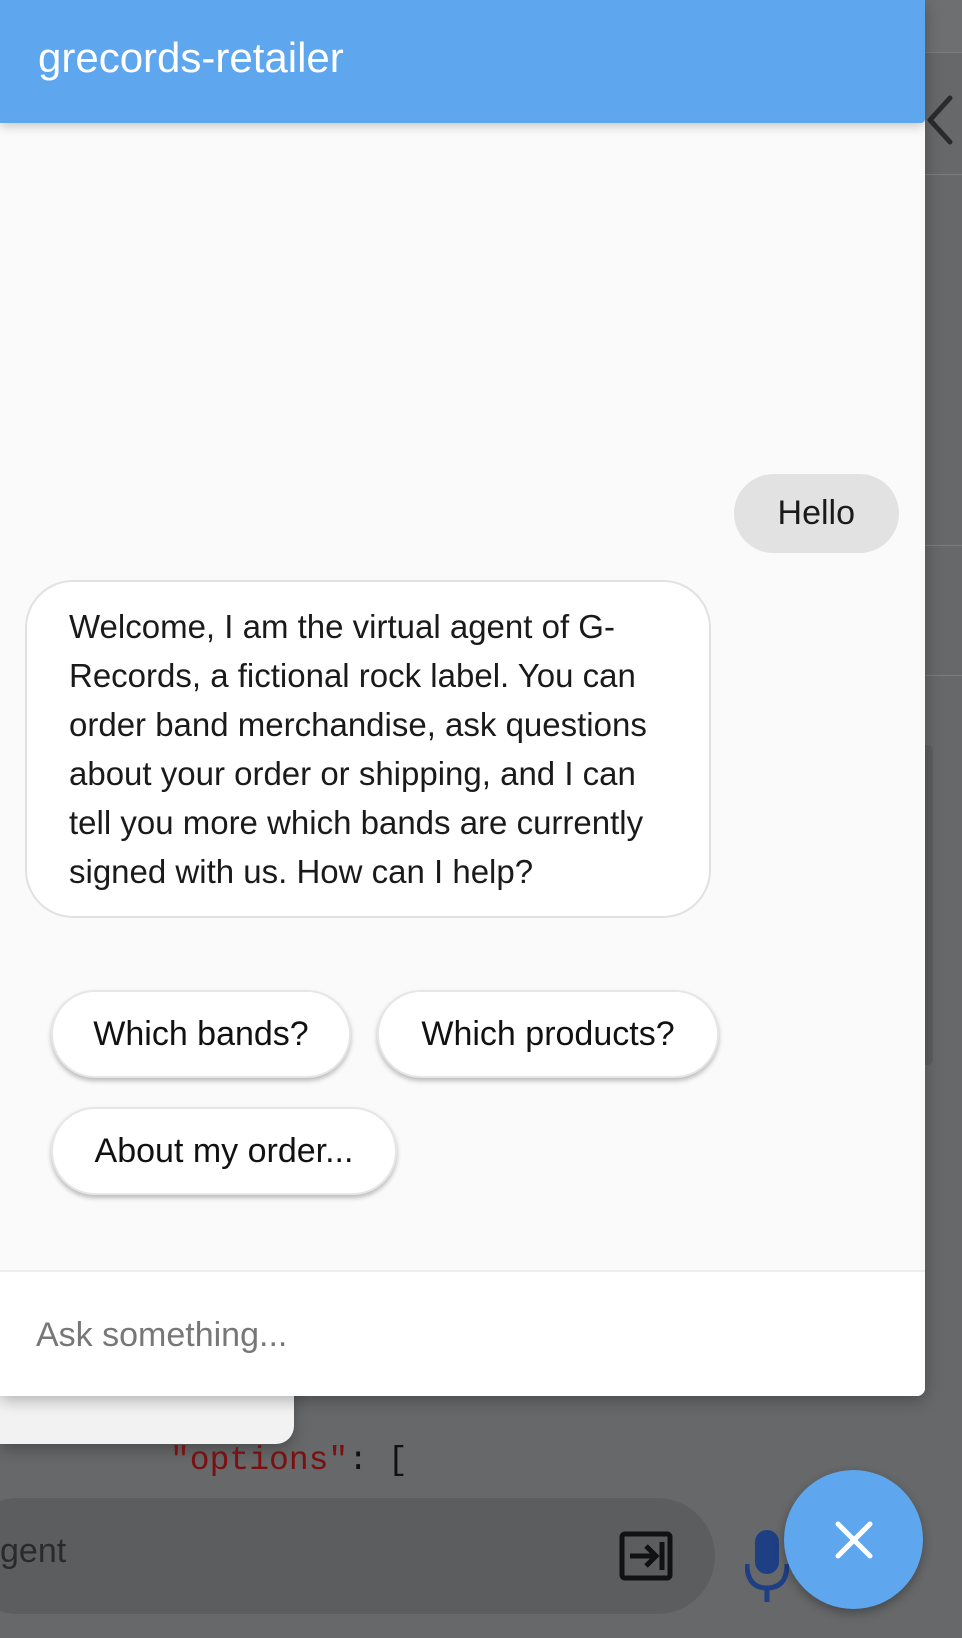 This screenshot has width=962, height=1638. I want to click on enter-icon, so click(646, 1556).